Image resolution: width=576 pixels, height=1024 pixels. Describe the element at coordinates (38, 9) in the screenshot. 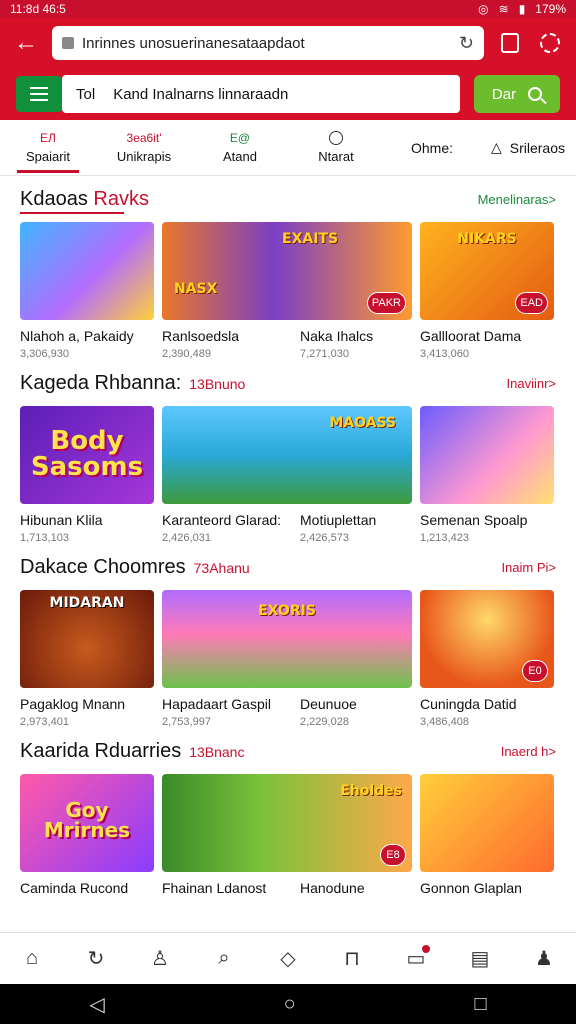

I see `clock: 11:8d 46:5` at that location.